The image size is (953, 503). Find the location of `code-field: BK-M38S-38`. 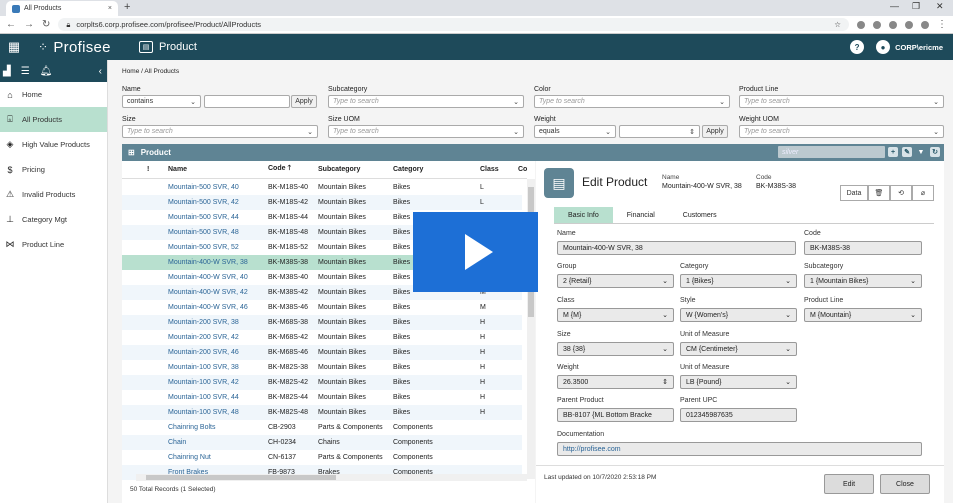

code-field: BK-M38S-38 is located at coordinates (863, 248).